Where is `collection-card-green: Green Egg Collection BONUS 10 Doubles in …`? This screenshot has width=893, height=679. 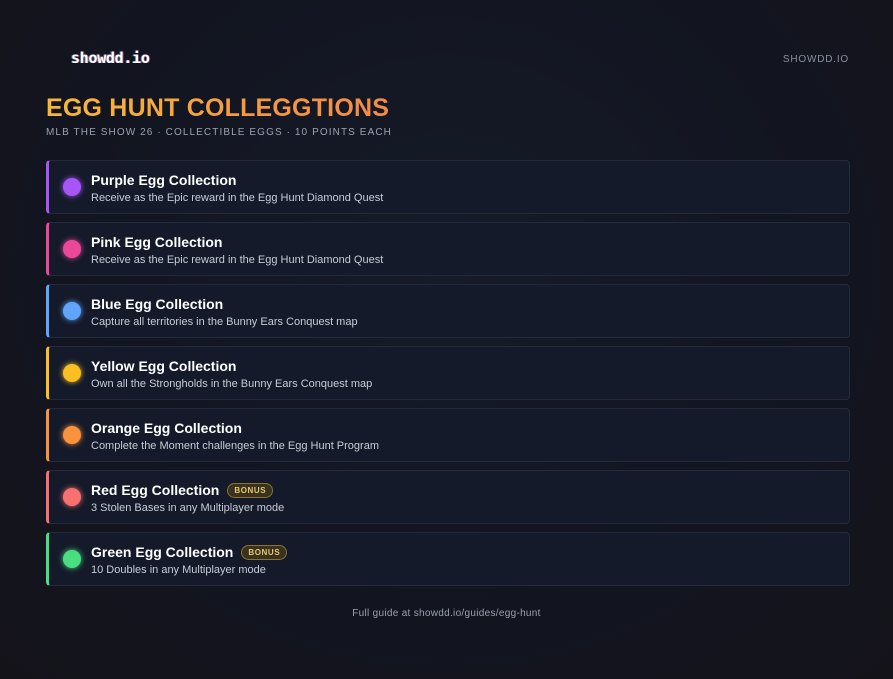 collection-card-green: Green Egg Collection BONUS 10 Doubles in … is located at coordinates (448, 559).